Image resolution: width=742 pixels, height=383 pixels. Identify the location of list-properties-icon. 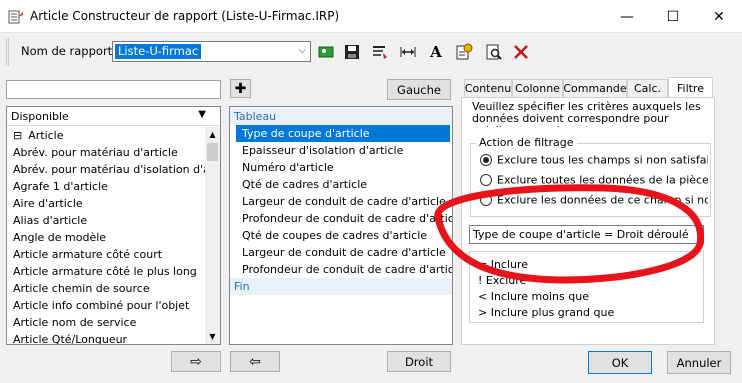
(380, 52).